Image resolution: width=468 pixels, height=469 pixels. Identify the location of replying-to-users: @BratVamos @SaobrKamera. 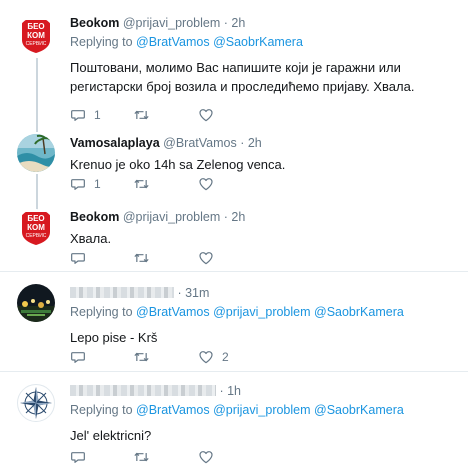
(219, 42).